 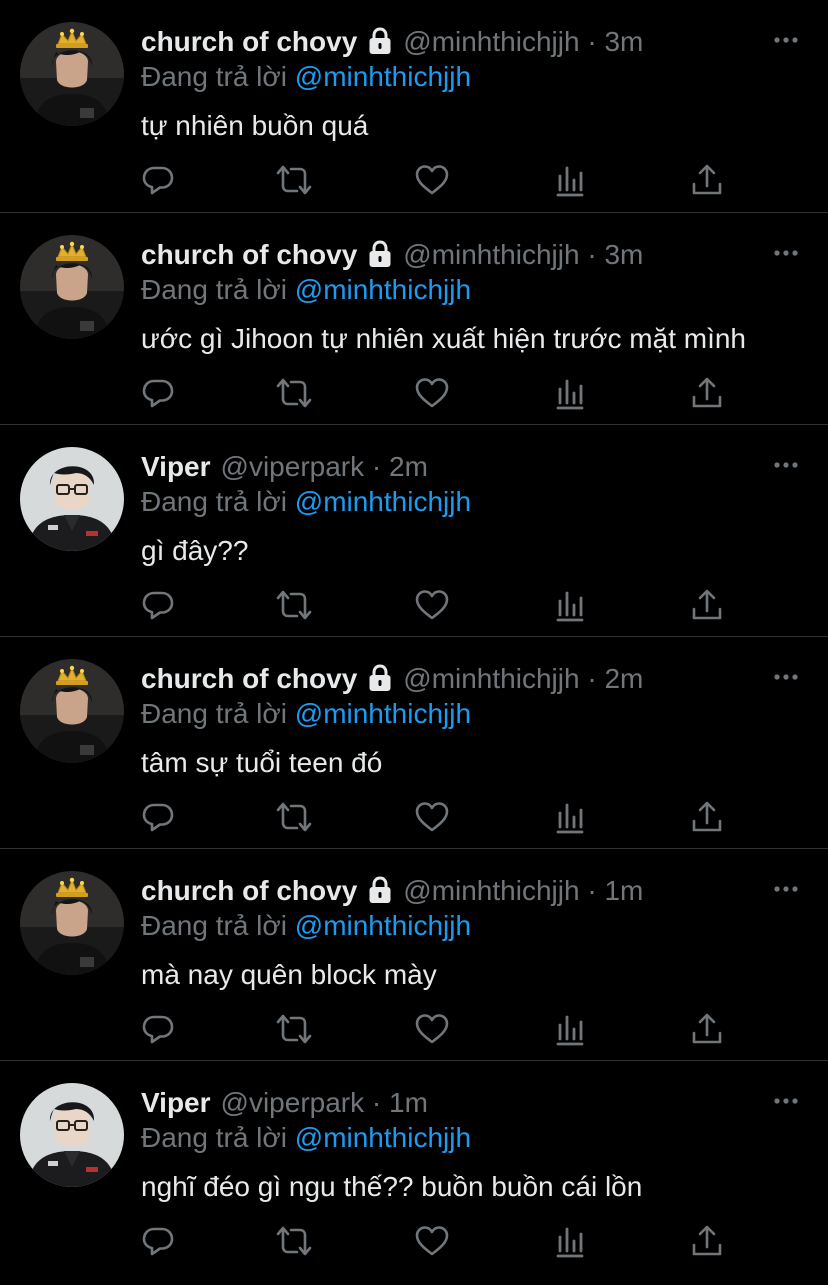 I want to click on tweet-header: church of chovy @minhthichjjh · 3m, so click(x=454, y=42).